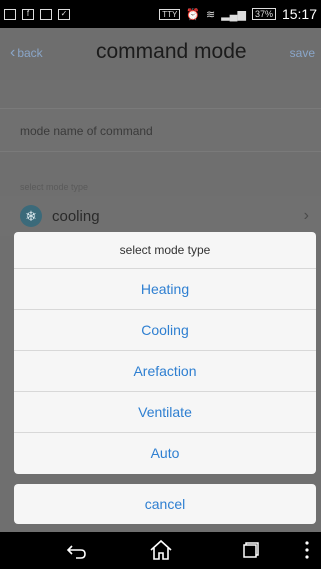 The width and height of the screenshot is (321, 569). I want to click on back-label: back, so click(30, 53).